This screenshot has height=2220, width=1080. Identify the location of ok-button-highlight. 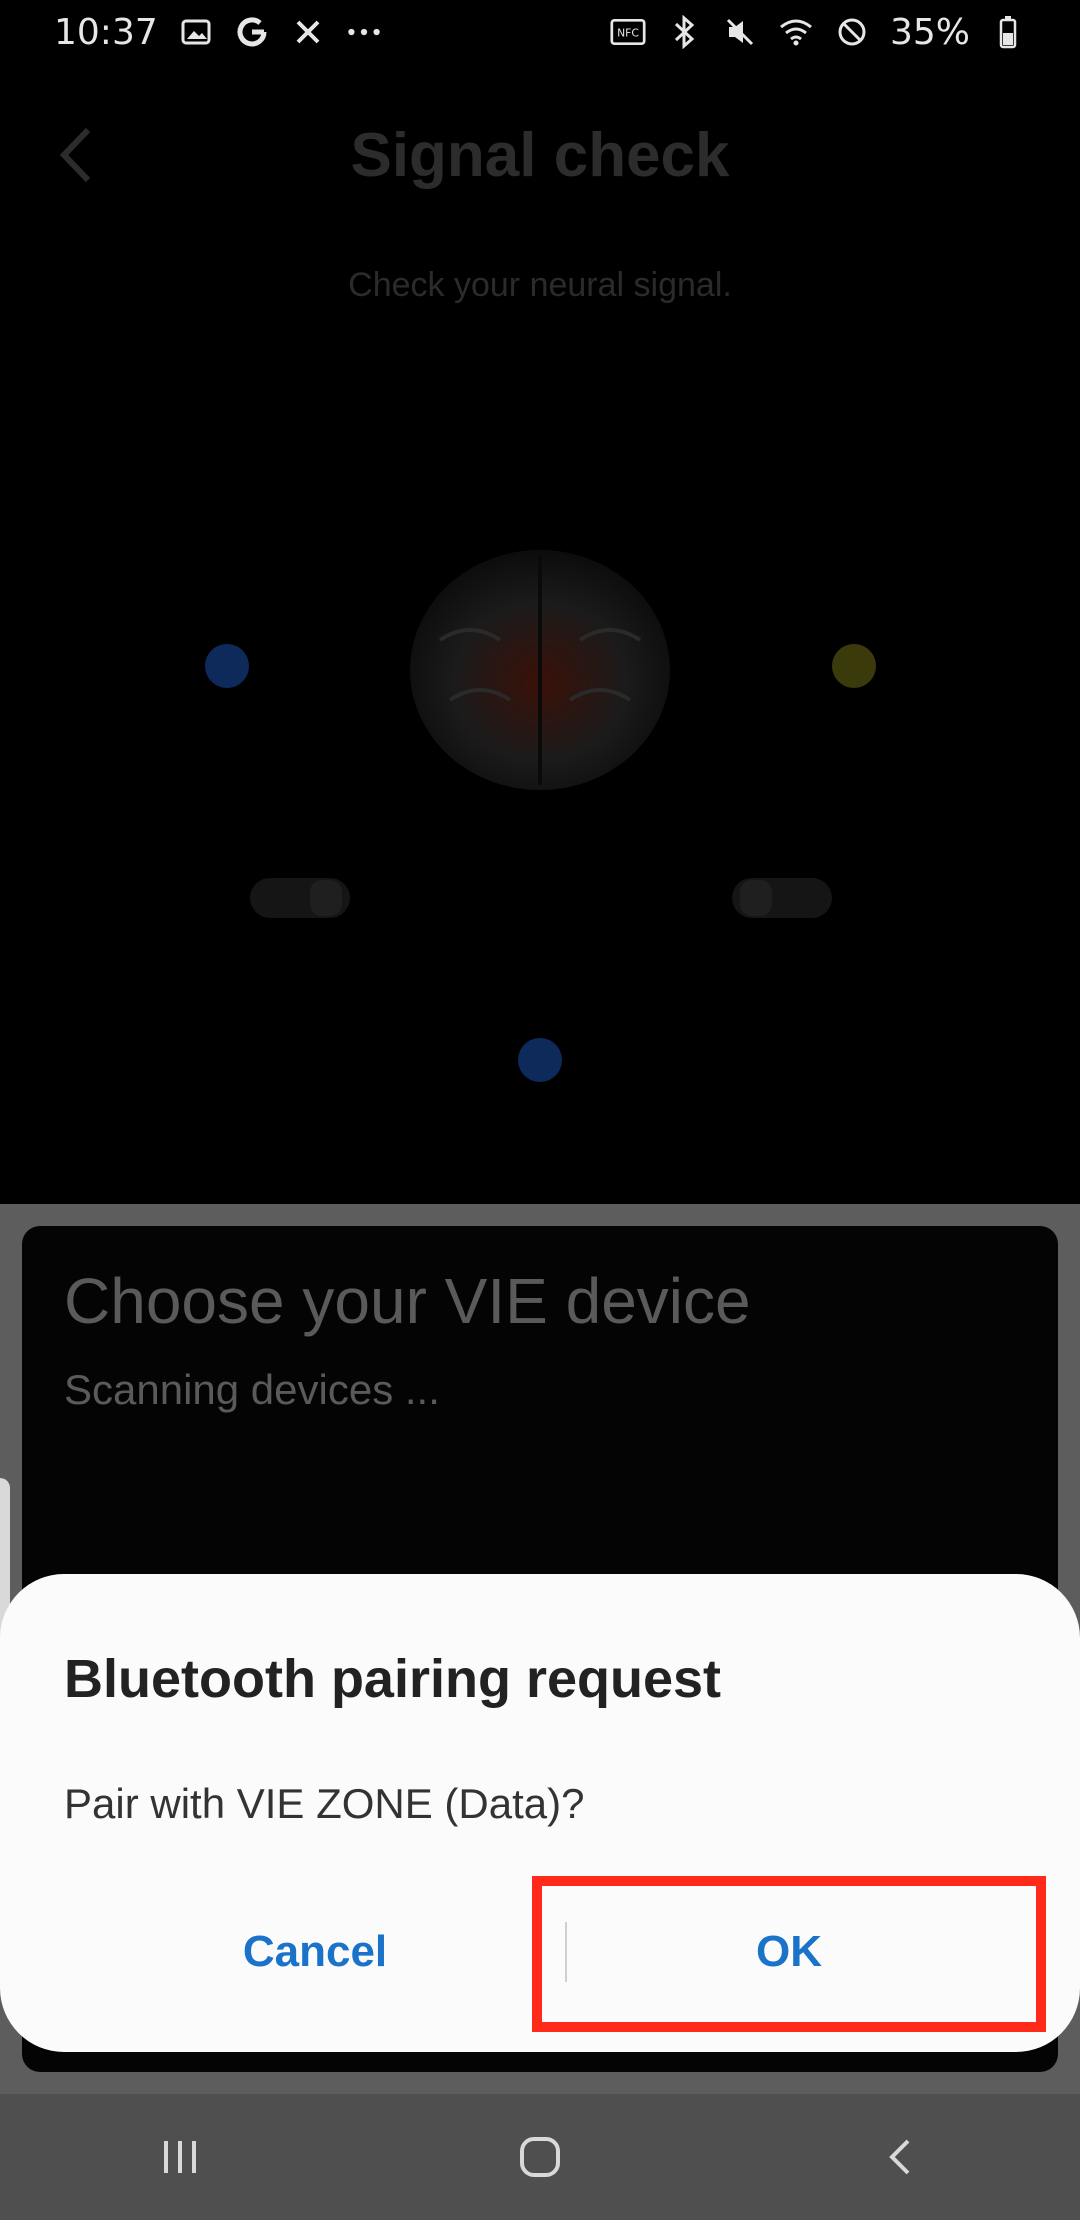
(789, 1954).